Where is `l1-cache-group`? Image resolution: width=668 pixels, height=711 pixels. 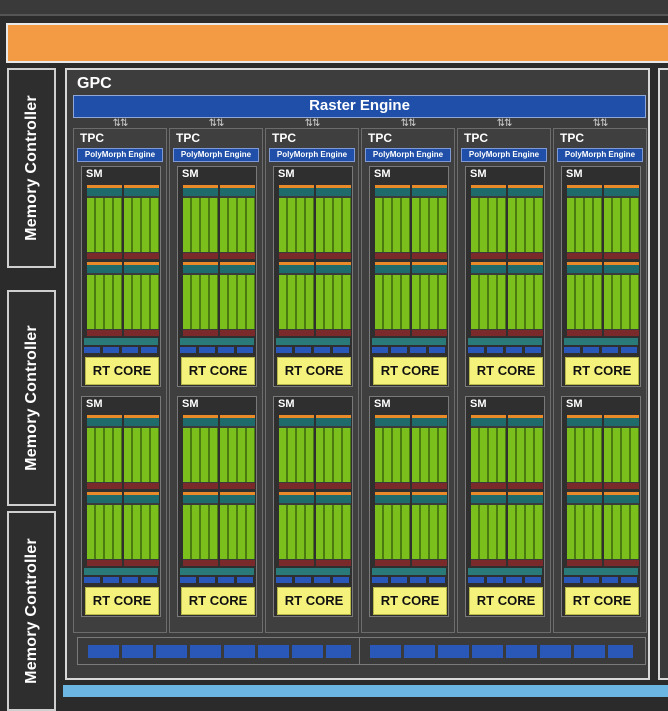 l1-cache-group is located at coordinates (502, 651).